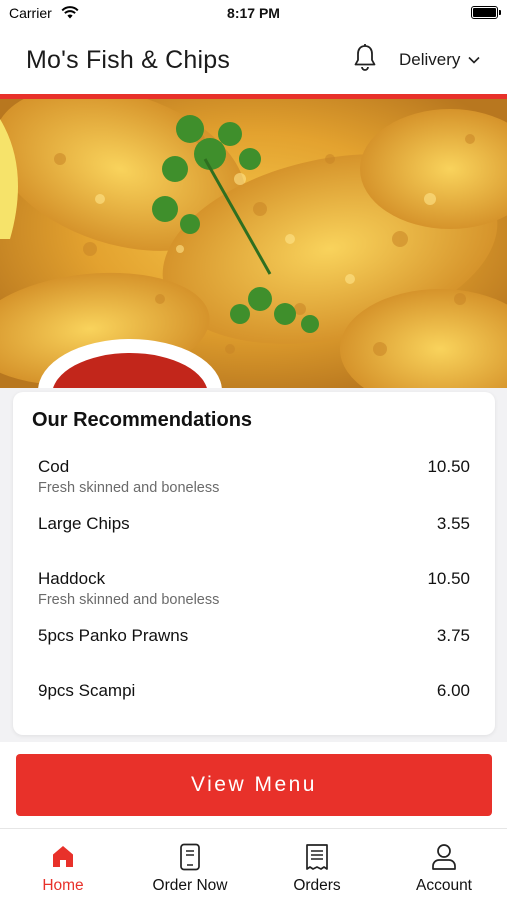  I want to click on tab-label: Orders, so click(317, 885).